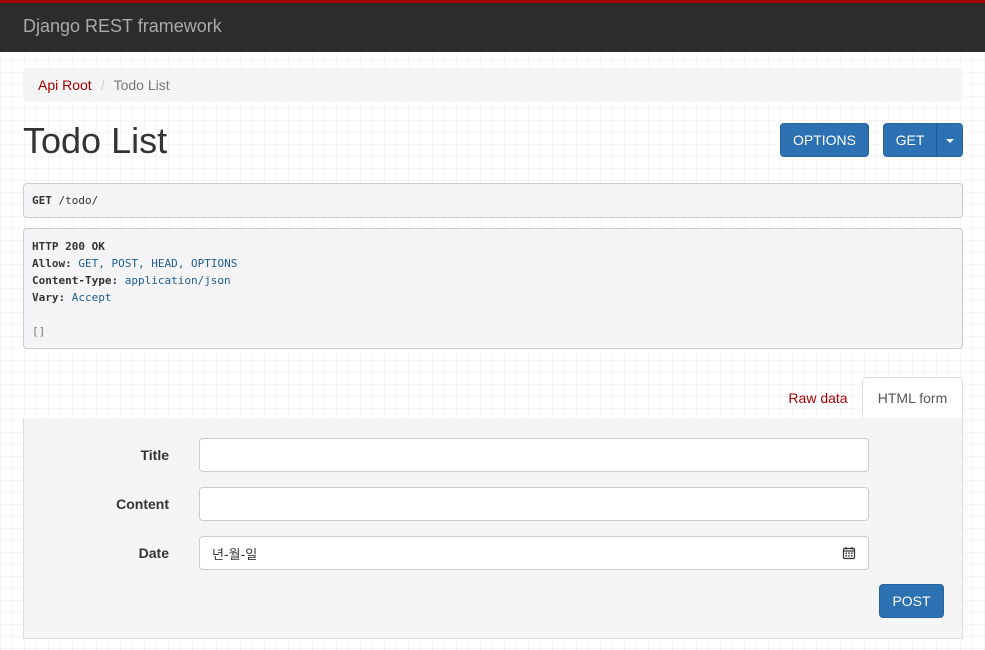 This screenshot has height=650, width=985. What do you see at coordinates (39, 331) in the screenshot?
I see `response-body: []` at bounding box center [39, 331].